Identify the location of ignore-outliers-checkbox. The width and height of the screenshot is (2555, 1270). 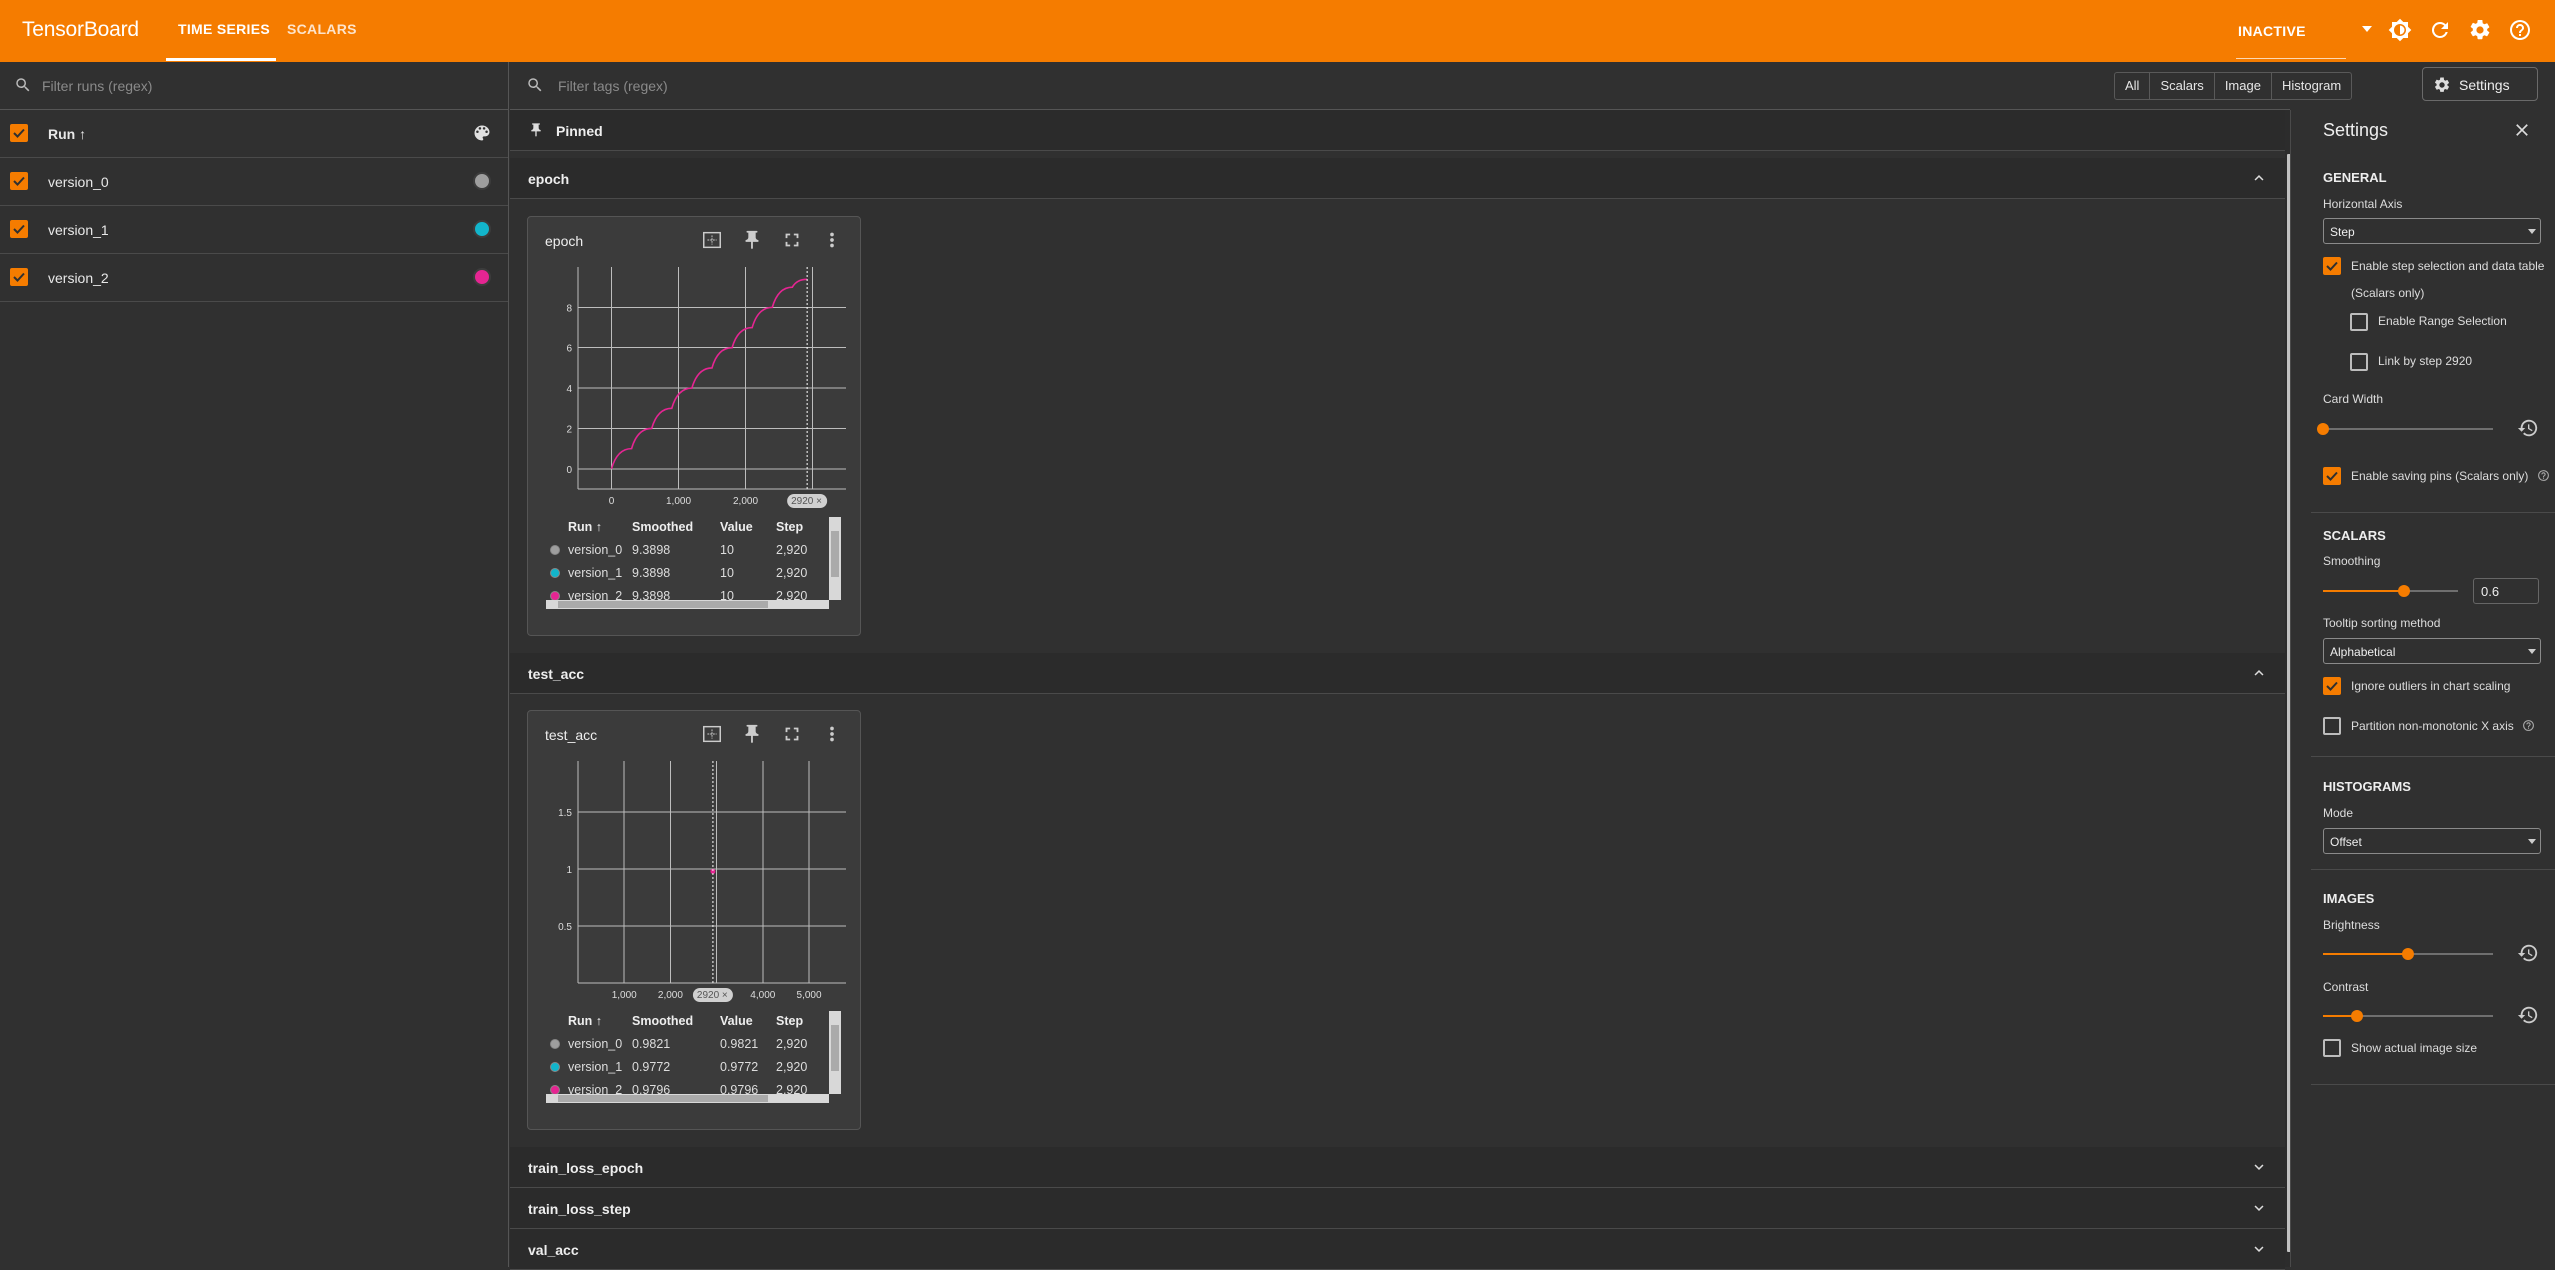
(2332, 686).